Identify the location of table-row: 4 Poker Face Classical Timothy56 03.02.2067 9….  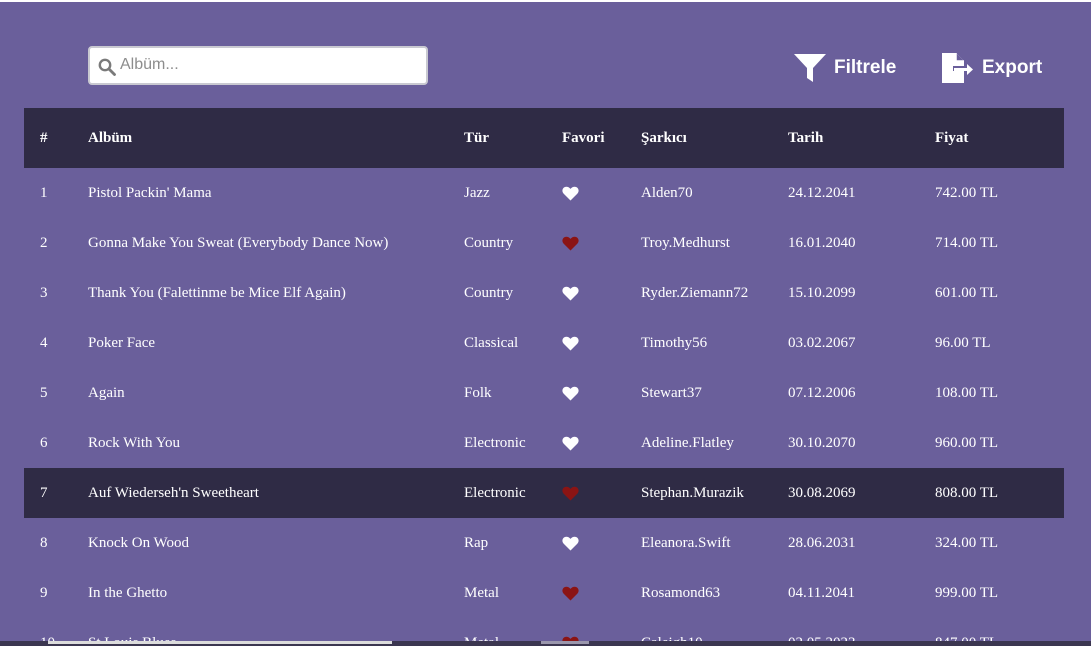
(544, 343).